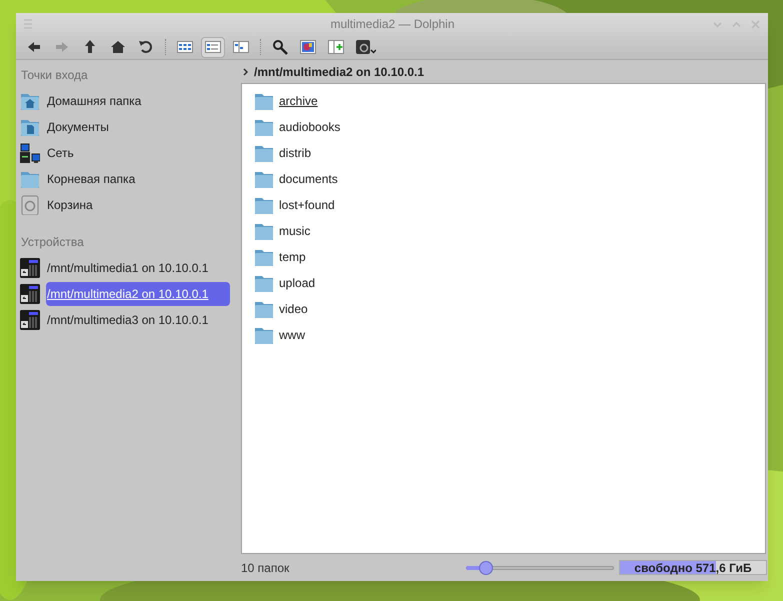 The image size is (783, 601). What do you see at coordinates (336, 47) in the screenshot?
I see `split-view-icon` at bounding box center [336, 47].